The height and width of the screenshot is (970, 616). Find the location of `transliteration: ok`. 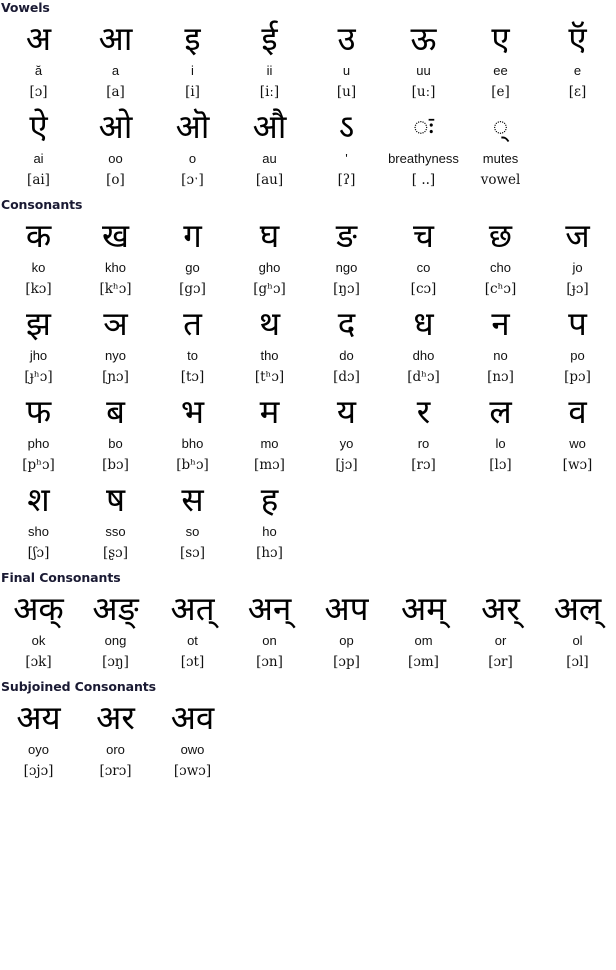

transliteration: ok is located at coordinates (38, 640).